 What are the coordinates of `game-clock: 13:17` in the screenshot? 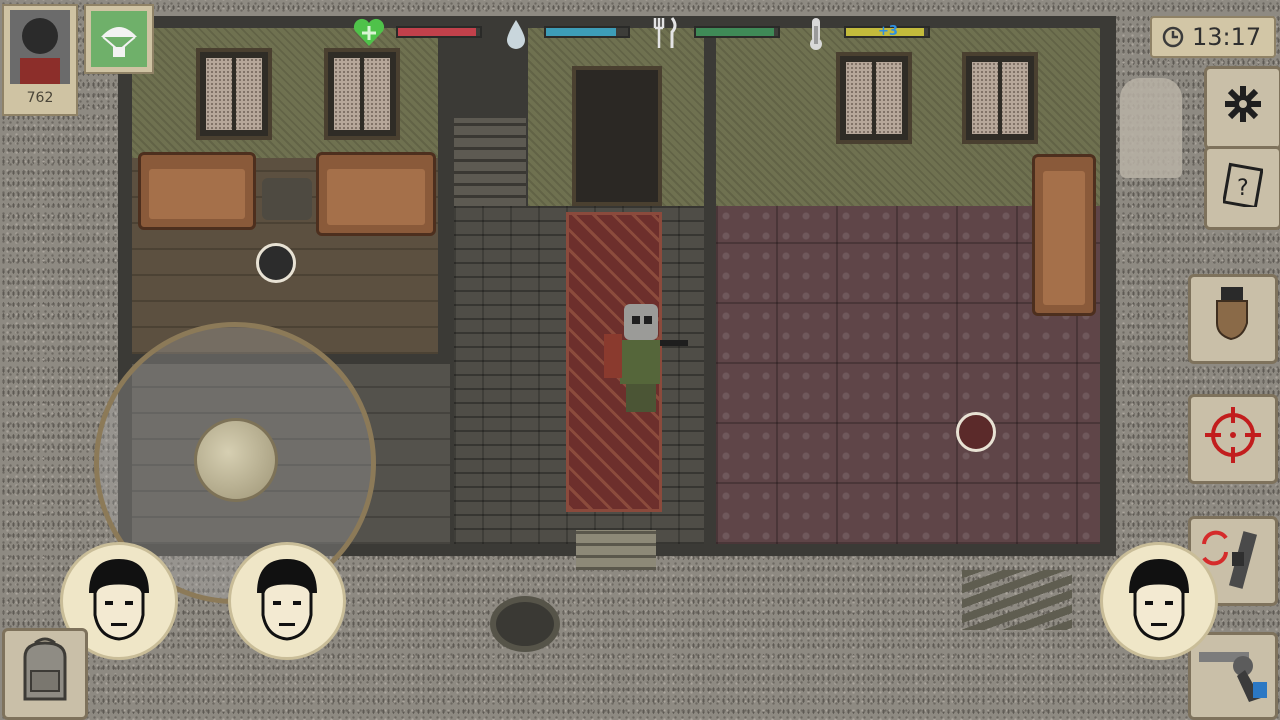 It's located at (1213, 37).